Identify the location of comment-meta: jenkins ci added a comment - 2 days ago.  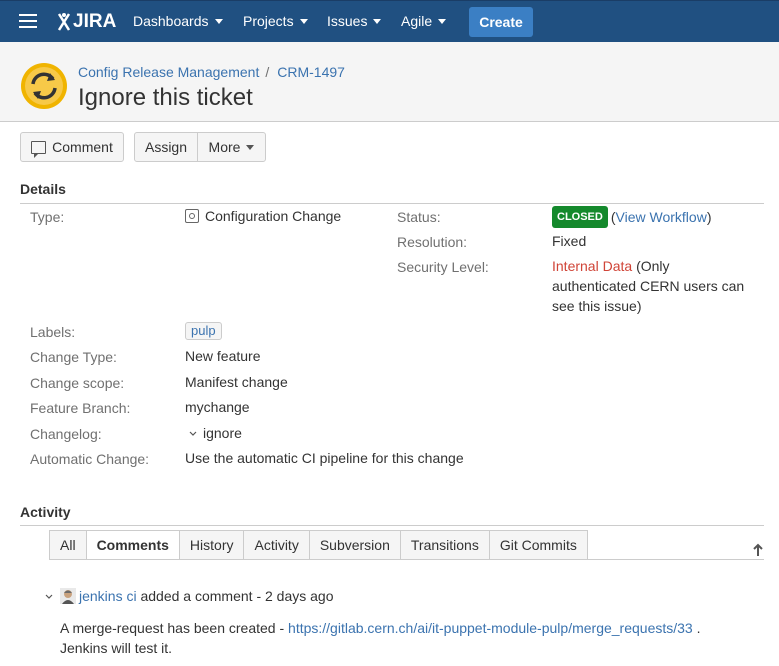
(206, 596).